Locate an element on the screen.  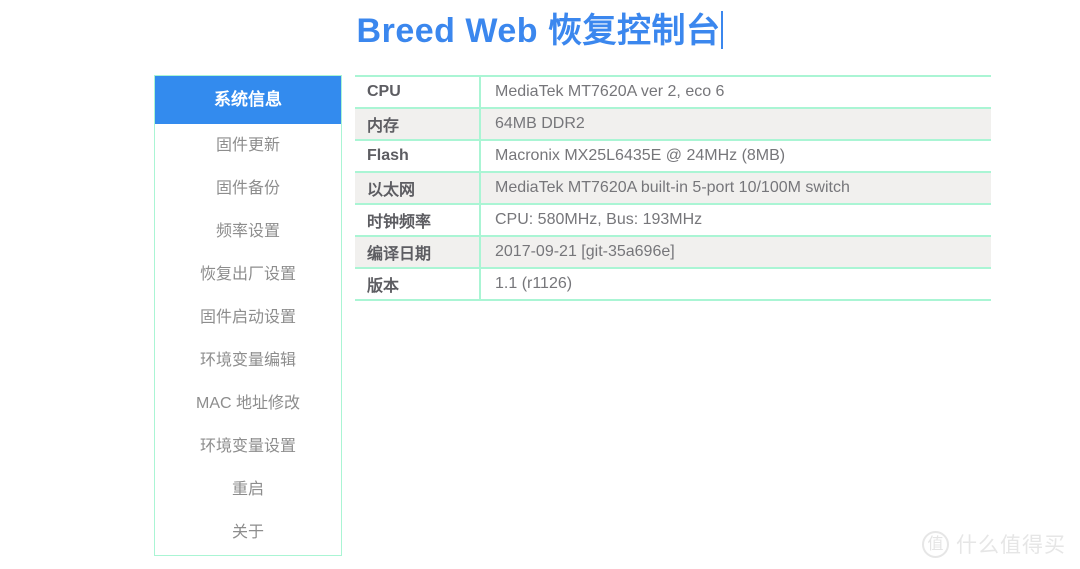
sidebar-item-env-var-settings: 环境变量设置 is located at coordinates (248, 446).